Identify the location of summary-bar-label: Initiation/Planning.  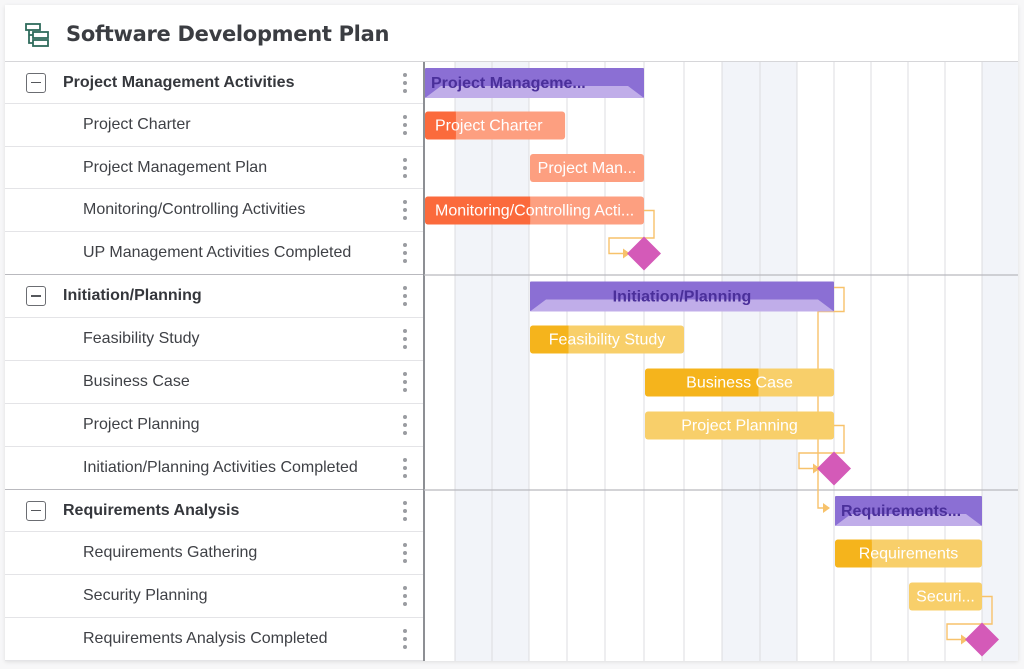
(682, 297).